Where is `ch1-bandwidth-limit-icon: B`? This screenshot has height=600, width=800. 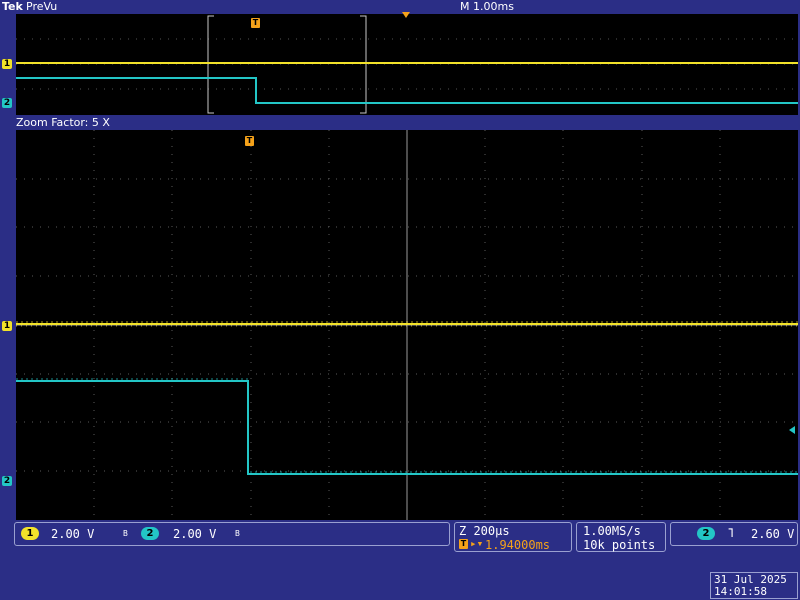
ch1-bandwidth-limit-icon: B is located at coordinates (125, 533).